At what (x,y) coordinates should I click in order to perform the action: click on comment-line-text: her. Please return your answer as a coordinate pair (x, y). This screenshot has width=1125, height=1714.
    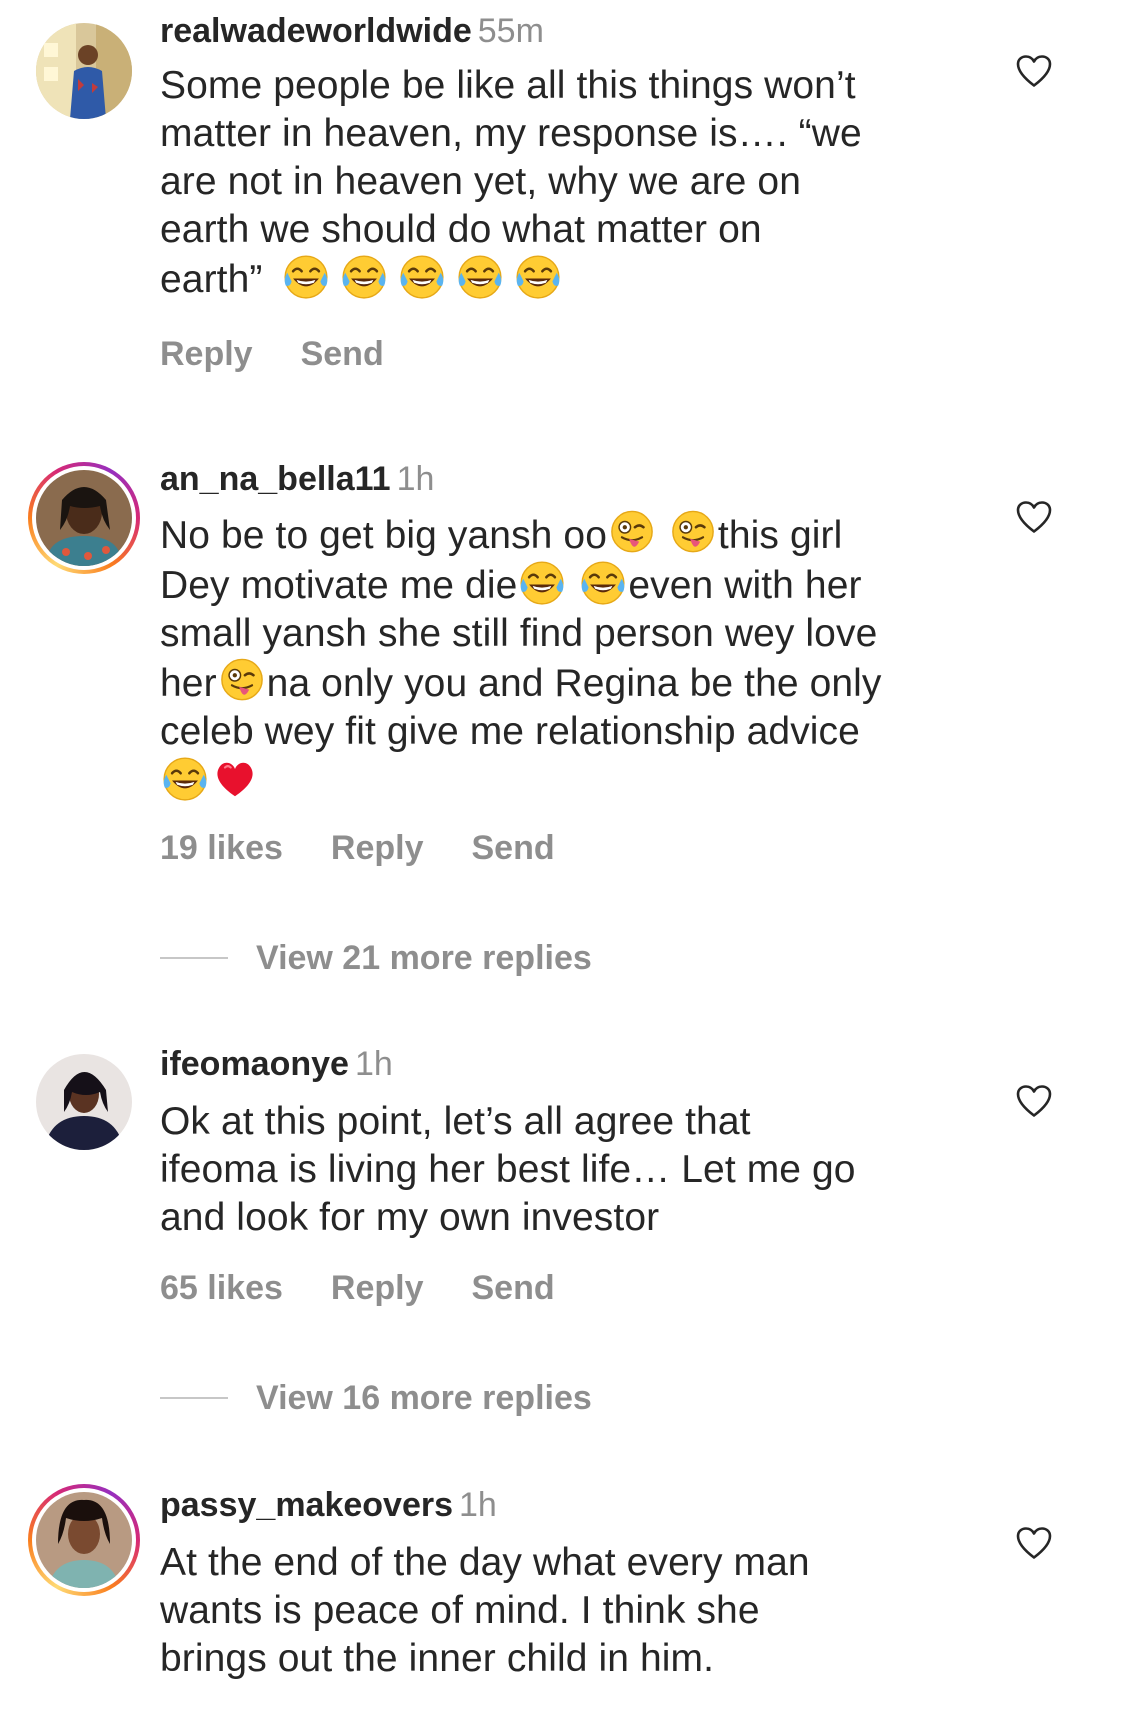
    Looking at the image, I should click on (188, 683).